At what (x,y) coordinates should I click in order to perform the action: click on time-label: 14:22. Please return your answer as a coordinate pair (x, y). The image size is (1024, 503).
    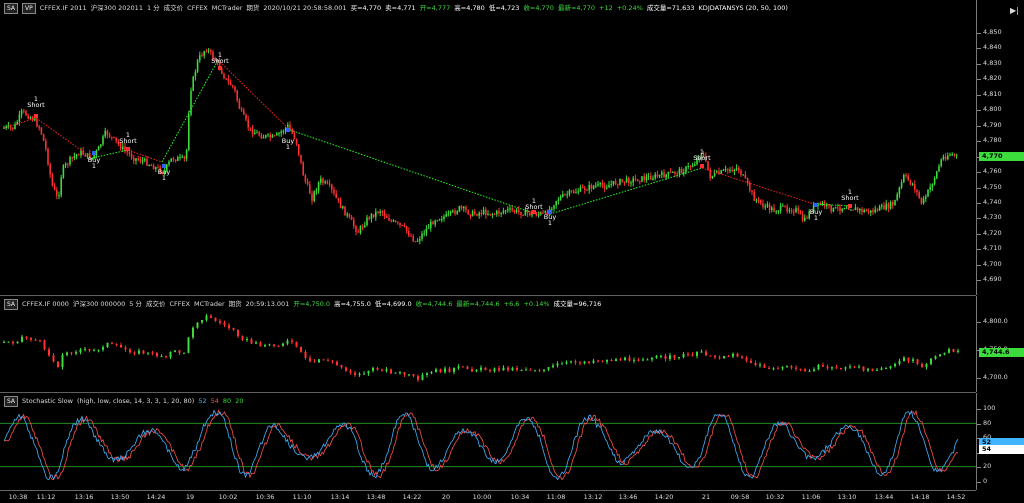
    Looking at the image, I should click on (412, 497).